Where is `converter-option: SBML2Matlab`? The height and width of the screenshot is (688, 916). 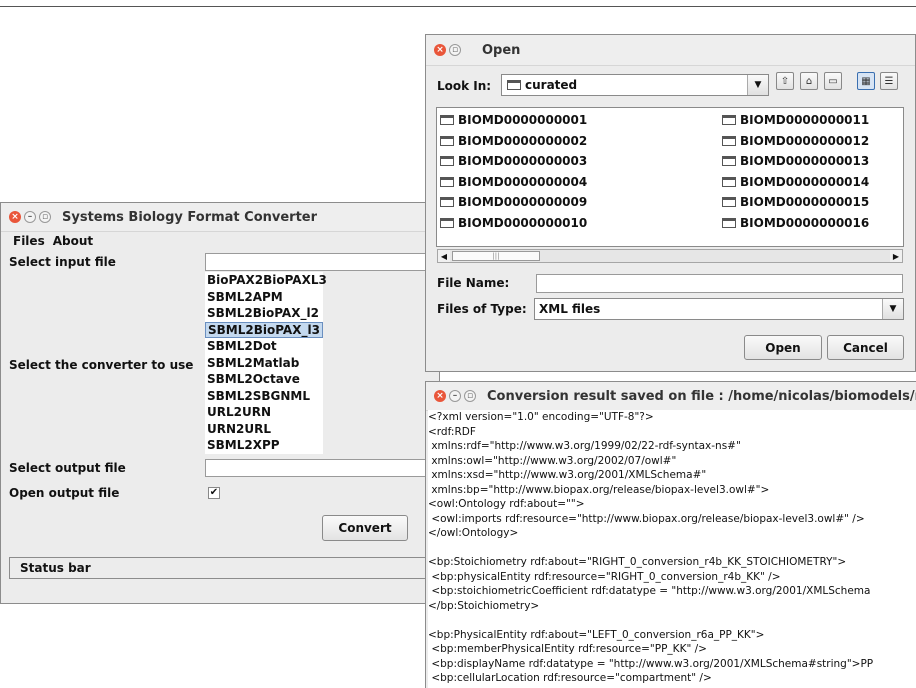 converter-option: SBML2Matlab is located at coordinates (264, 363).